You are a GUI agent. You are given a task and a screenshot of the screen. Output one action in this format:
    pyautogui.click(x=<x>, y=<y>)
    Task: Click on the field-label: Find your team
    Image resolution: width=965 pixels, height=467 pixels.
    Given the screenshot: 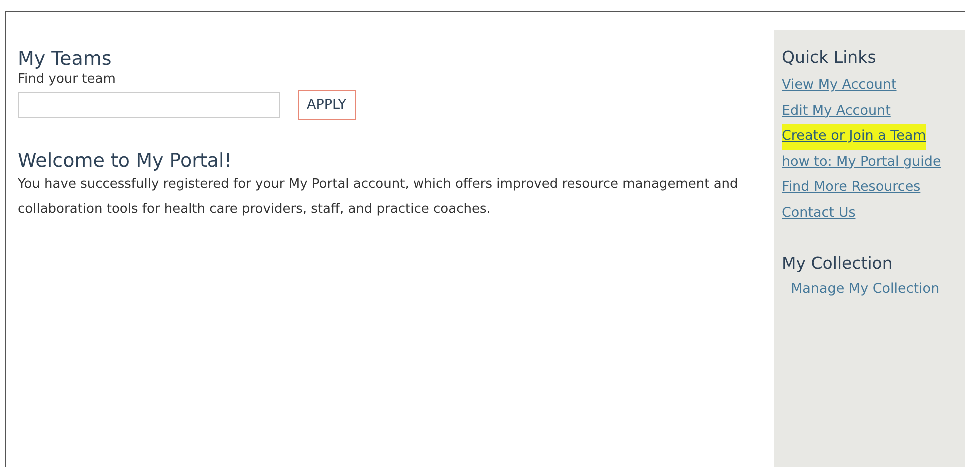 What is the action you would take?
    pyautogui.click(x=67, y=79)
    